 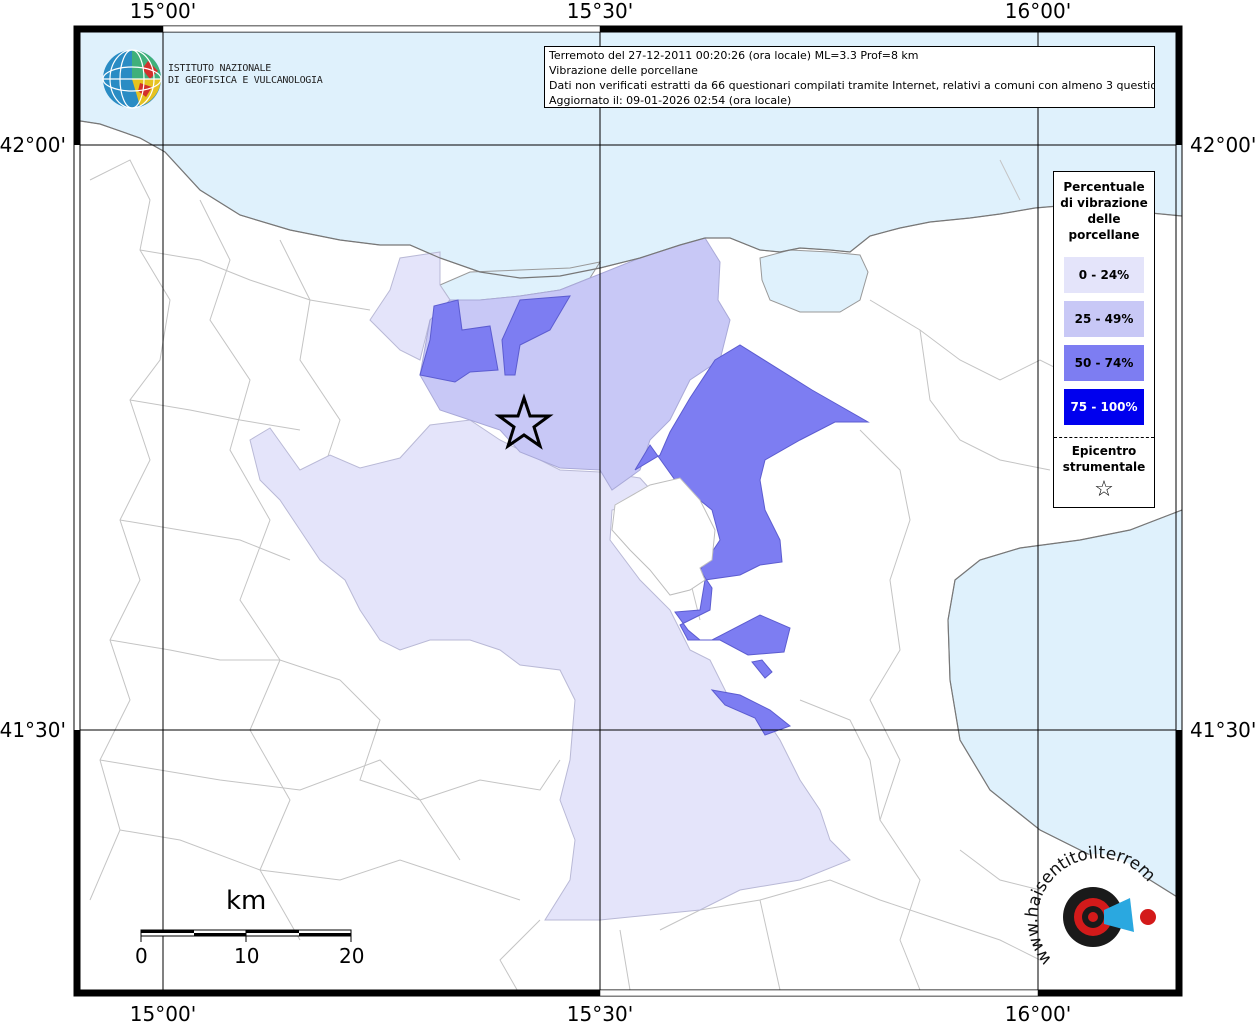 What do you see at coordinates (1104, 459) in the screenshot?
I see `legend-epicenter-label: Epicentro strumentale` at bounding box center [1104, 459].